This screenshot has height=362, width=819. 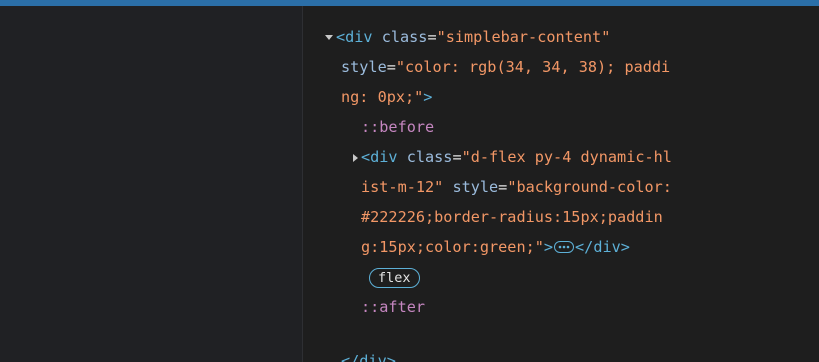 What do you see at coordinates (386, 97) in the screenshot?
I see `dom-line-style-attr-cont: ng: 0px;">` at bounding box center [386, 97].